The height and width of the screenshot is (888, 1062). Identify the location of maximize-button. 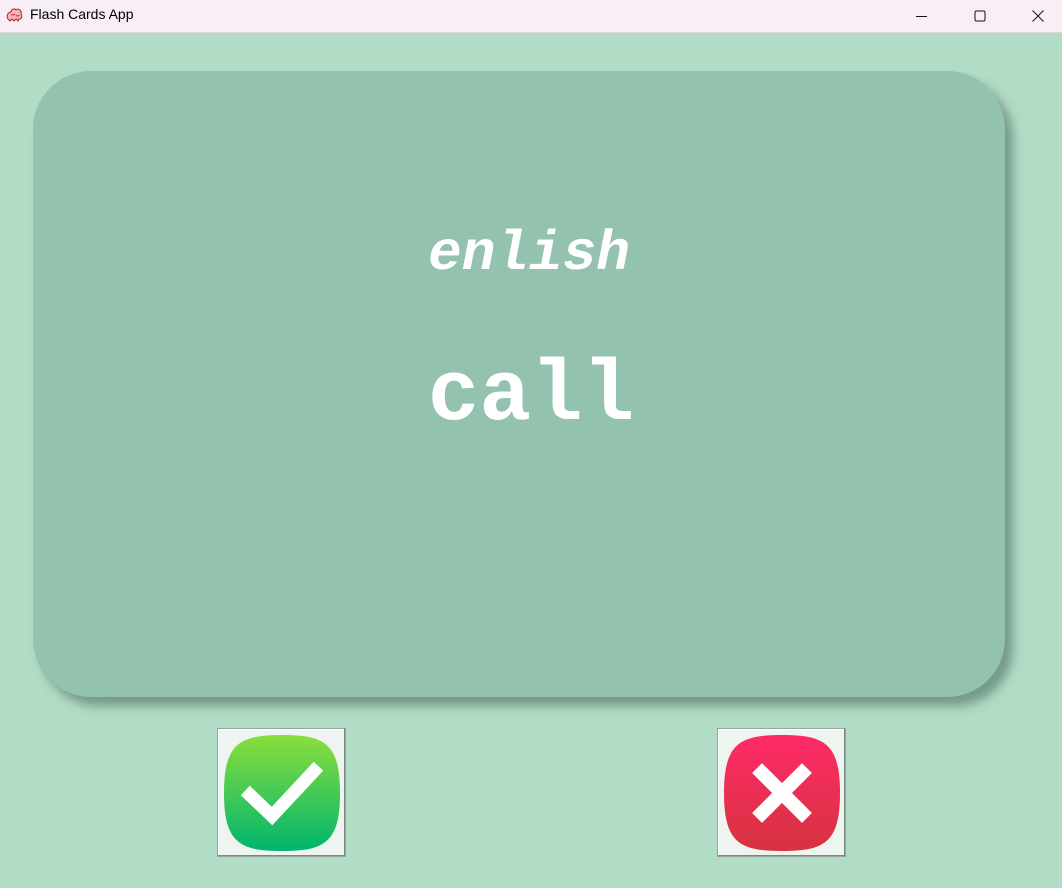
(980, 16).